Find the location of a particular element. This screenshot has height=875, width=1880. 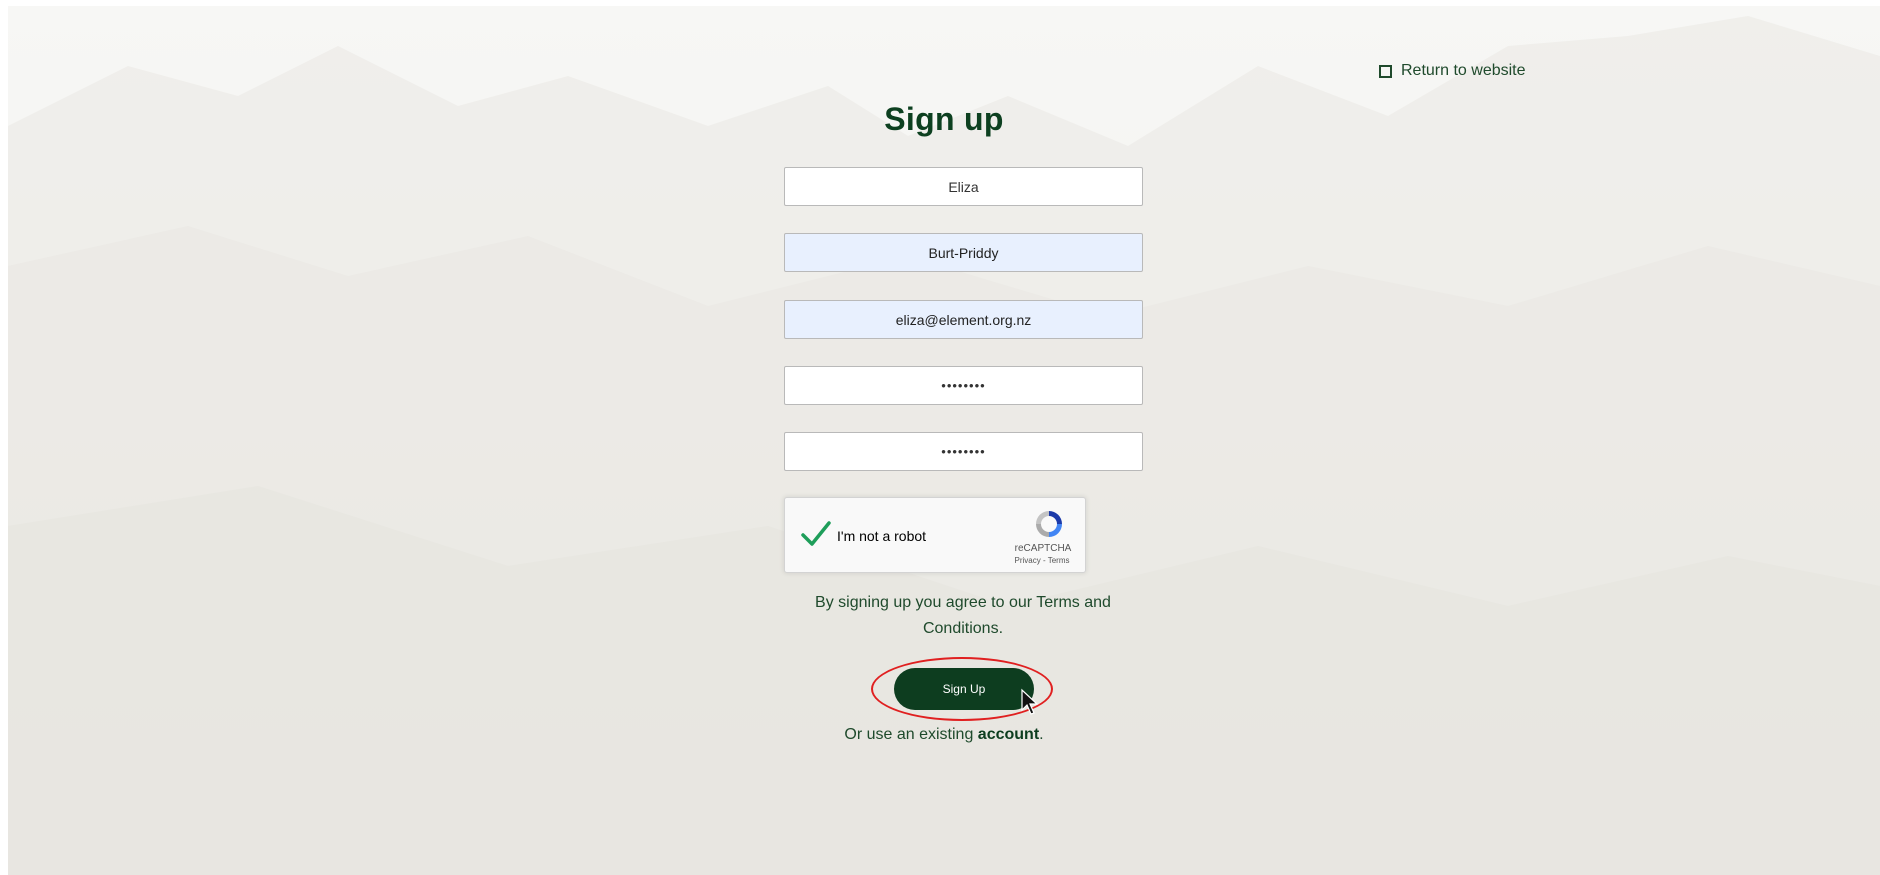

recaptcha-logo-icon is located at coordinates (1049, 524).